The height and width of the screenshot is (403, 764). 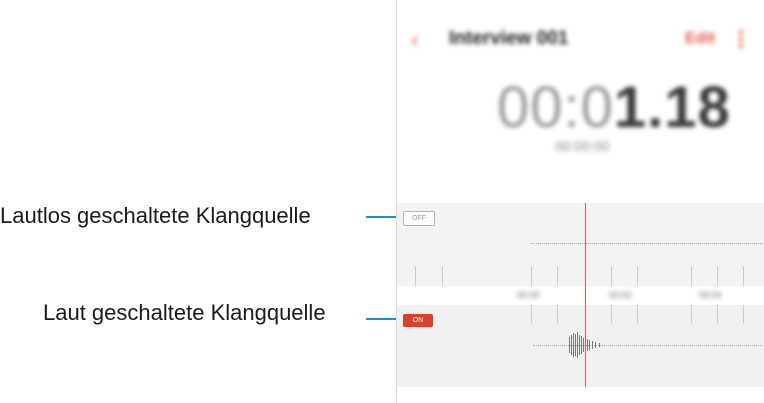 I want to click on timeline-label: 00:02, so click(x=620, y=295).